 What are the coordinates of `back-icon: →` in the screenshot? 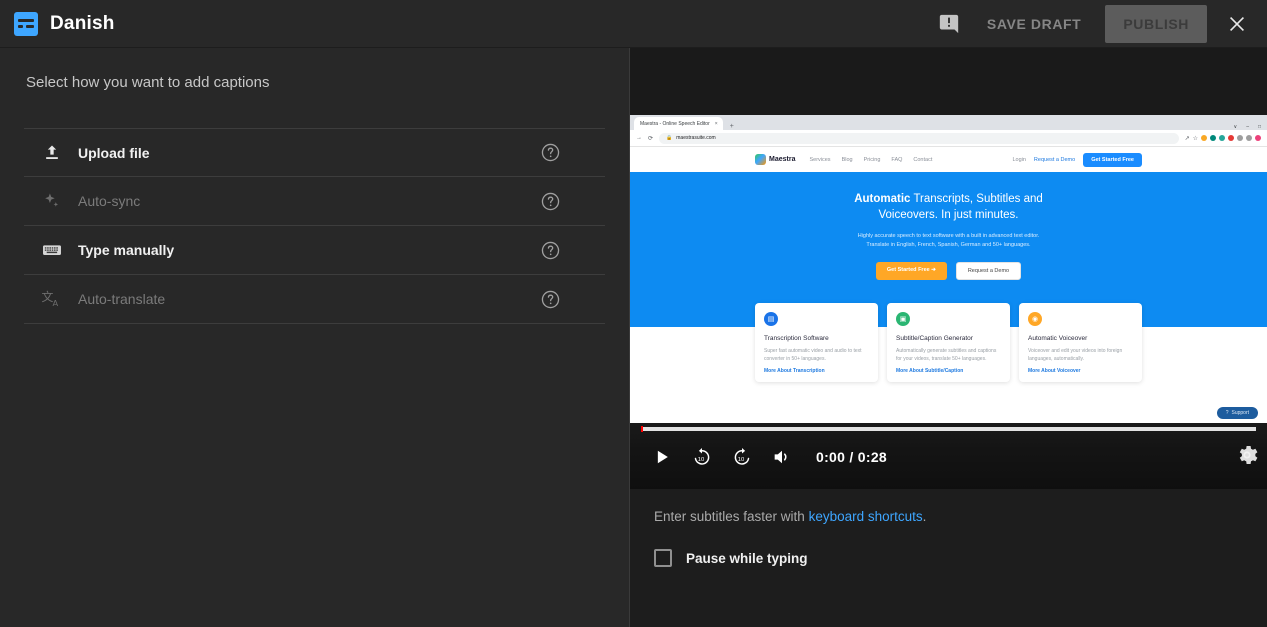 It's located at (639, 138).